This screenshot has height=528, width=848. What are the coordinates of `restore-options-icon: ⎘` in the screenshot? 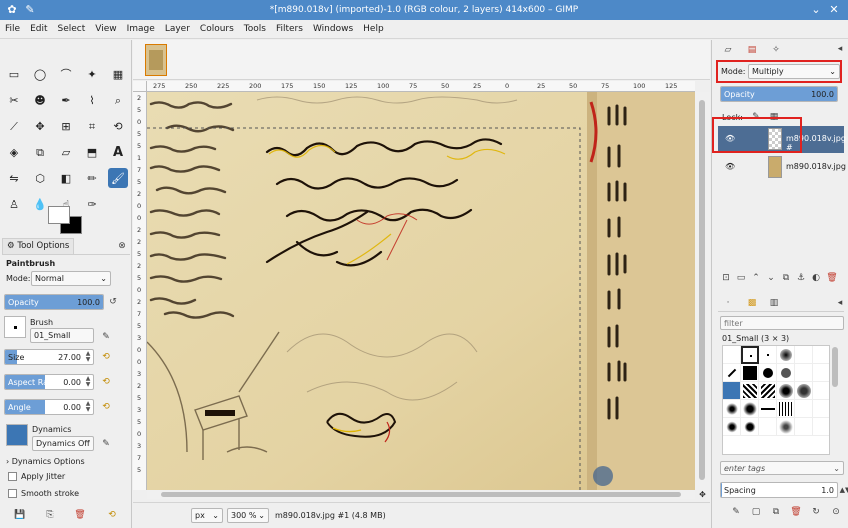 It's located at (50, 515).